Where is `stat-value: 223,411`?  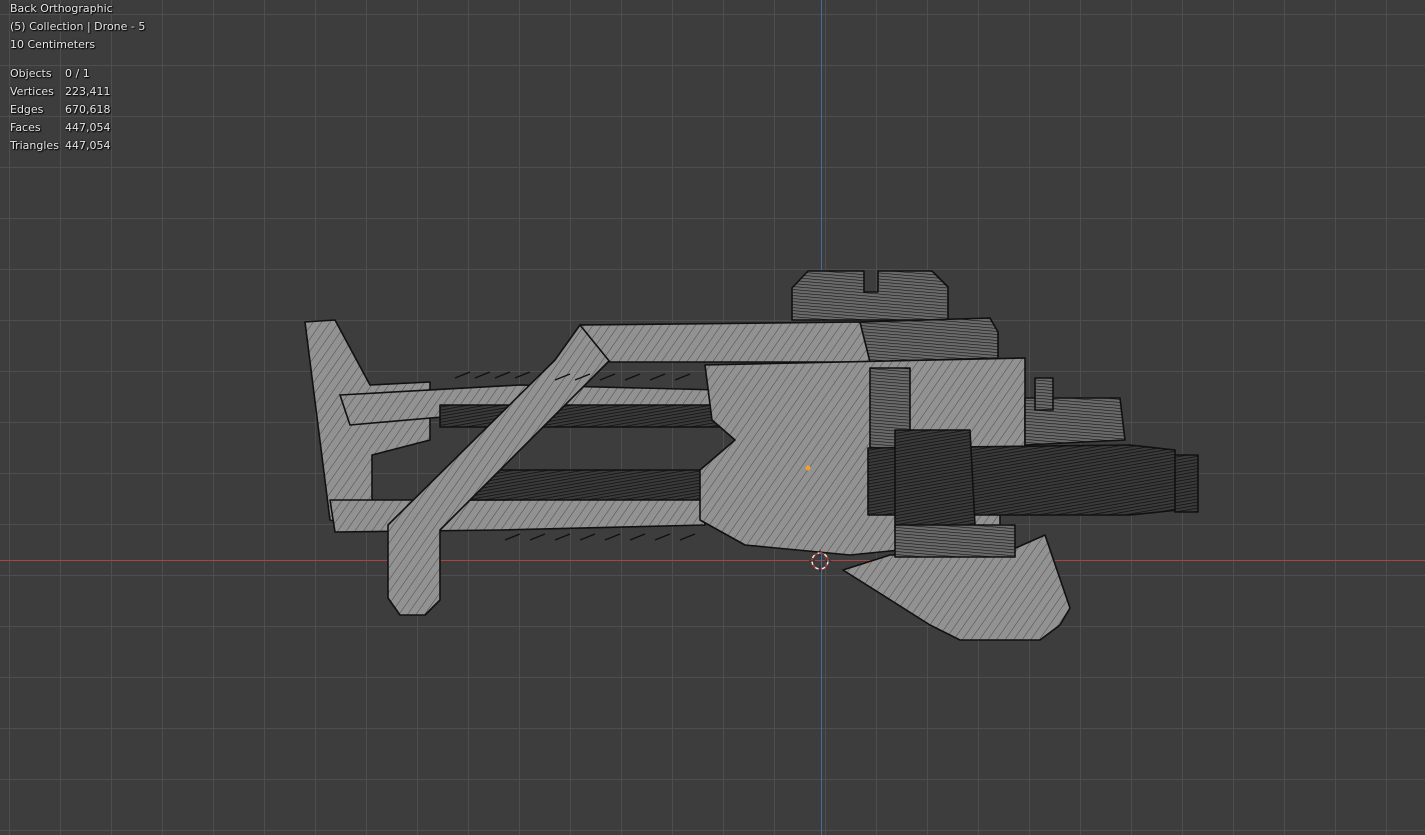 stat-value: 223,411 is located at coordinates (88, 91).